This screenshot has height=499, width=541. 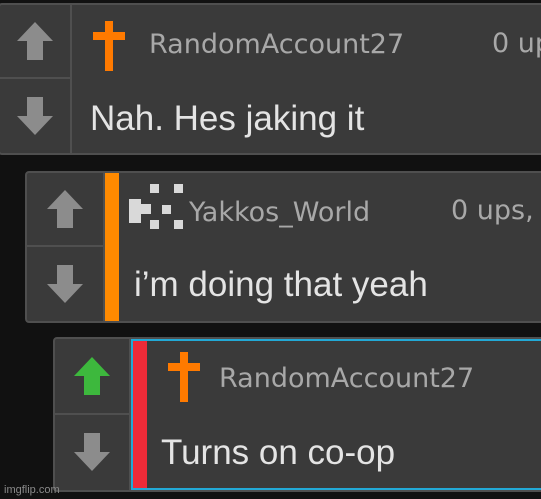 I want to click on depth-stripe-orange, so click(x=112, y=247).